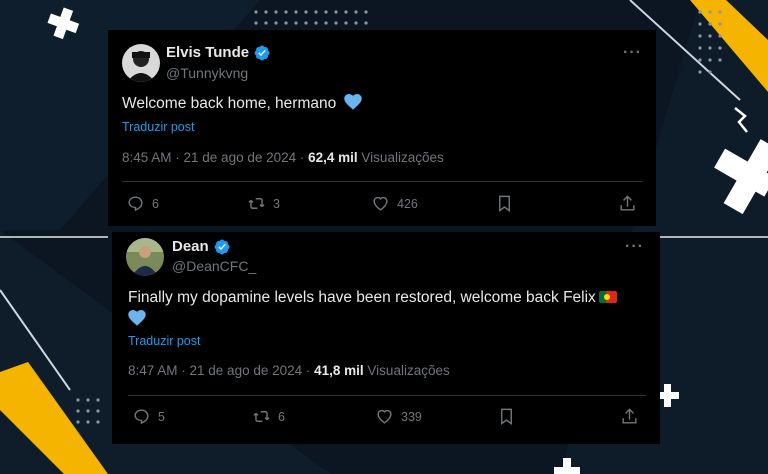 Image resolution: width=768 pixels, height=474 pixels. I want to click on author-name: Dean, so click(190, 246).